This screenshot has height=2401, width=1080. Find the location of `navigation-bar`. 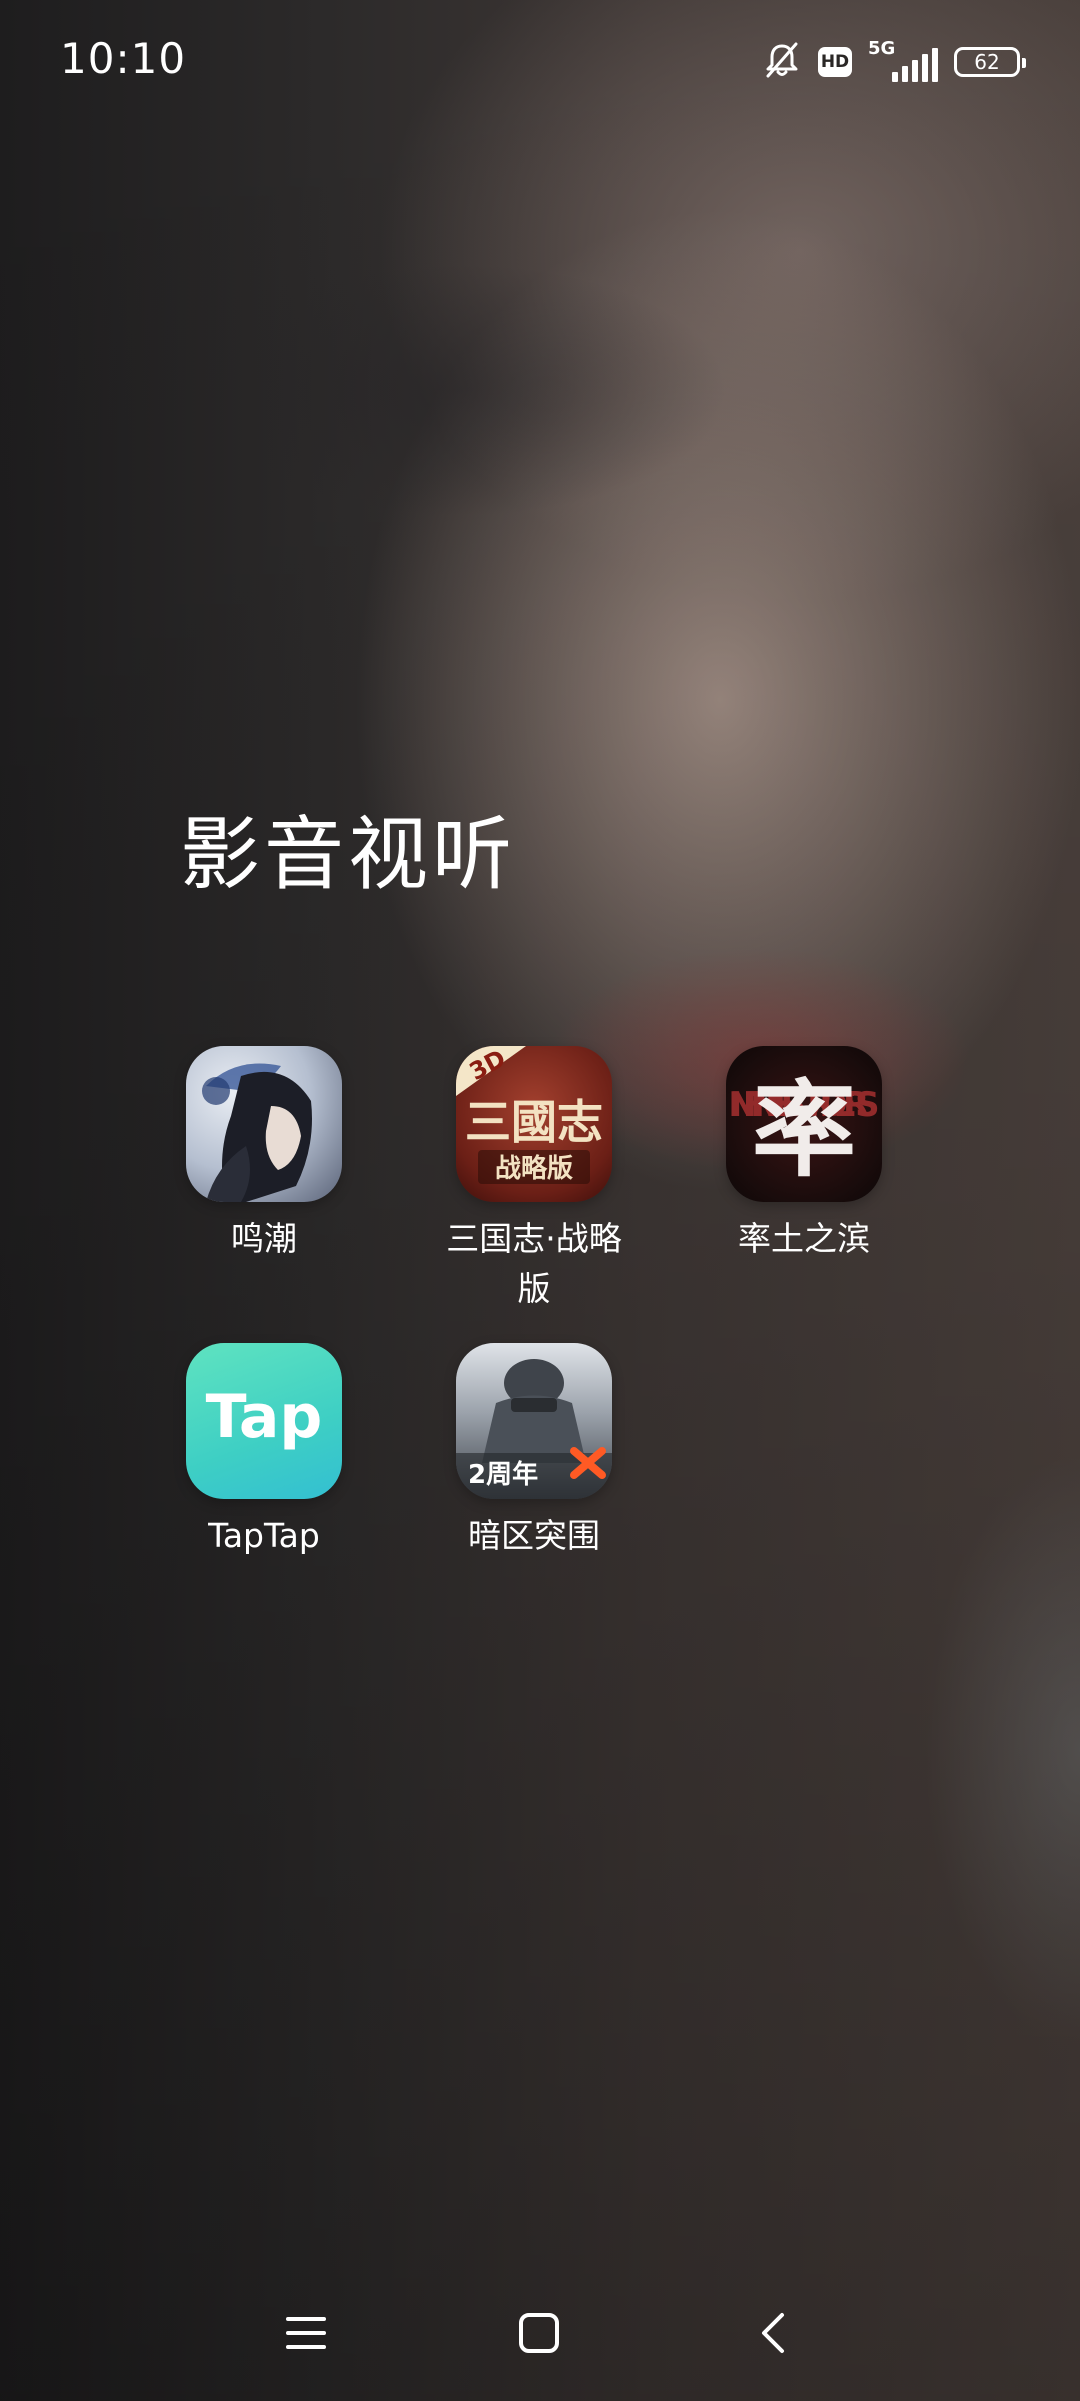

navigation-bar is located at coordinates (540, 2335).